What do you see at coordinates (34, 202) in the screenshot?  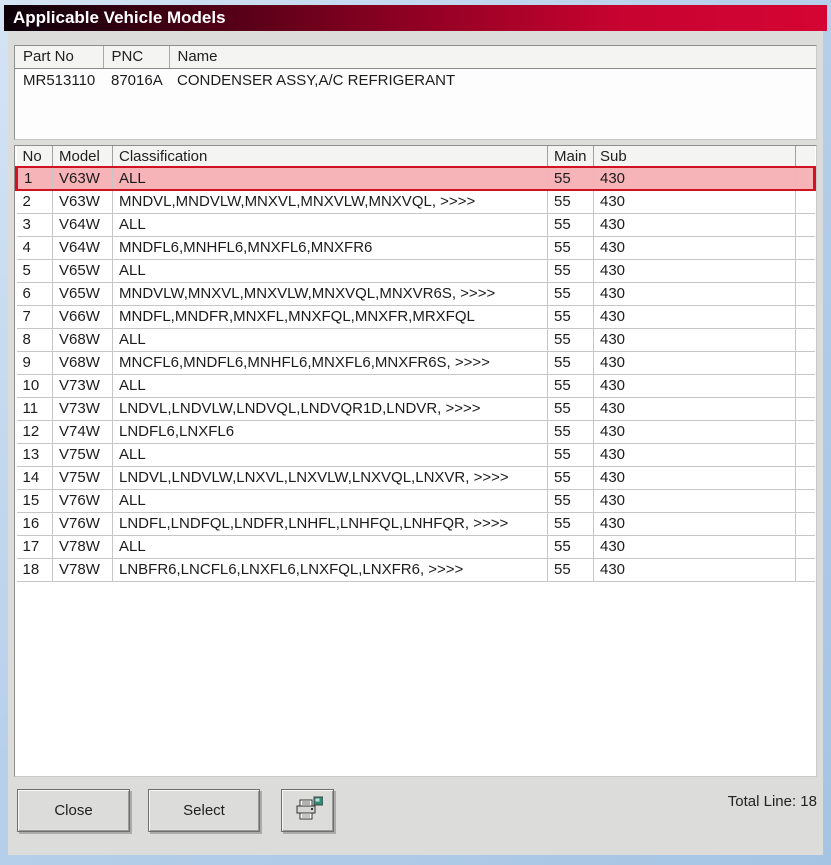 I see `cell-no: 2` at bounding box center [34, 202].